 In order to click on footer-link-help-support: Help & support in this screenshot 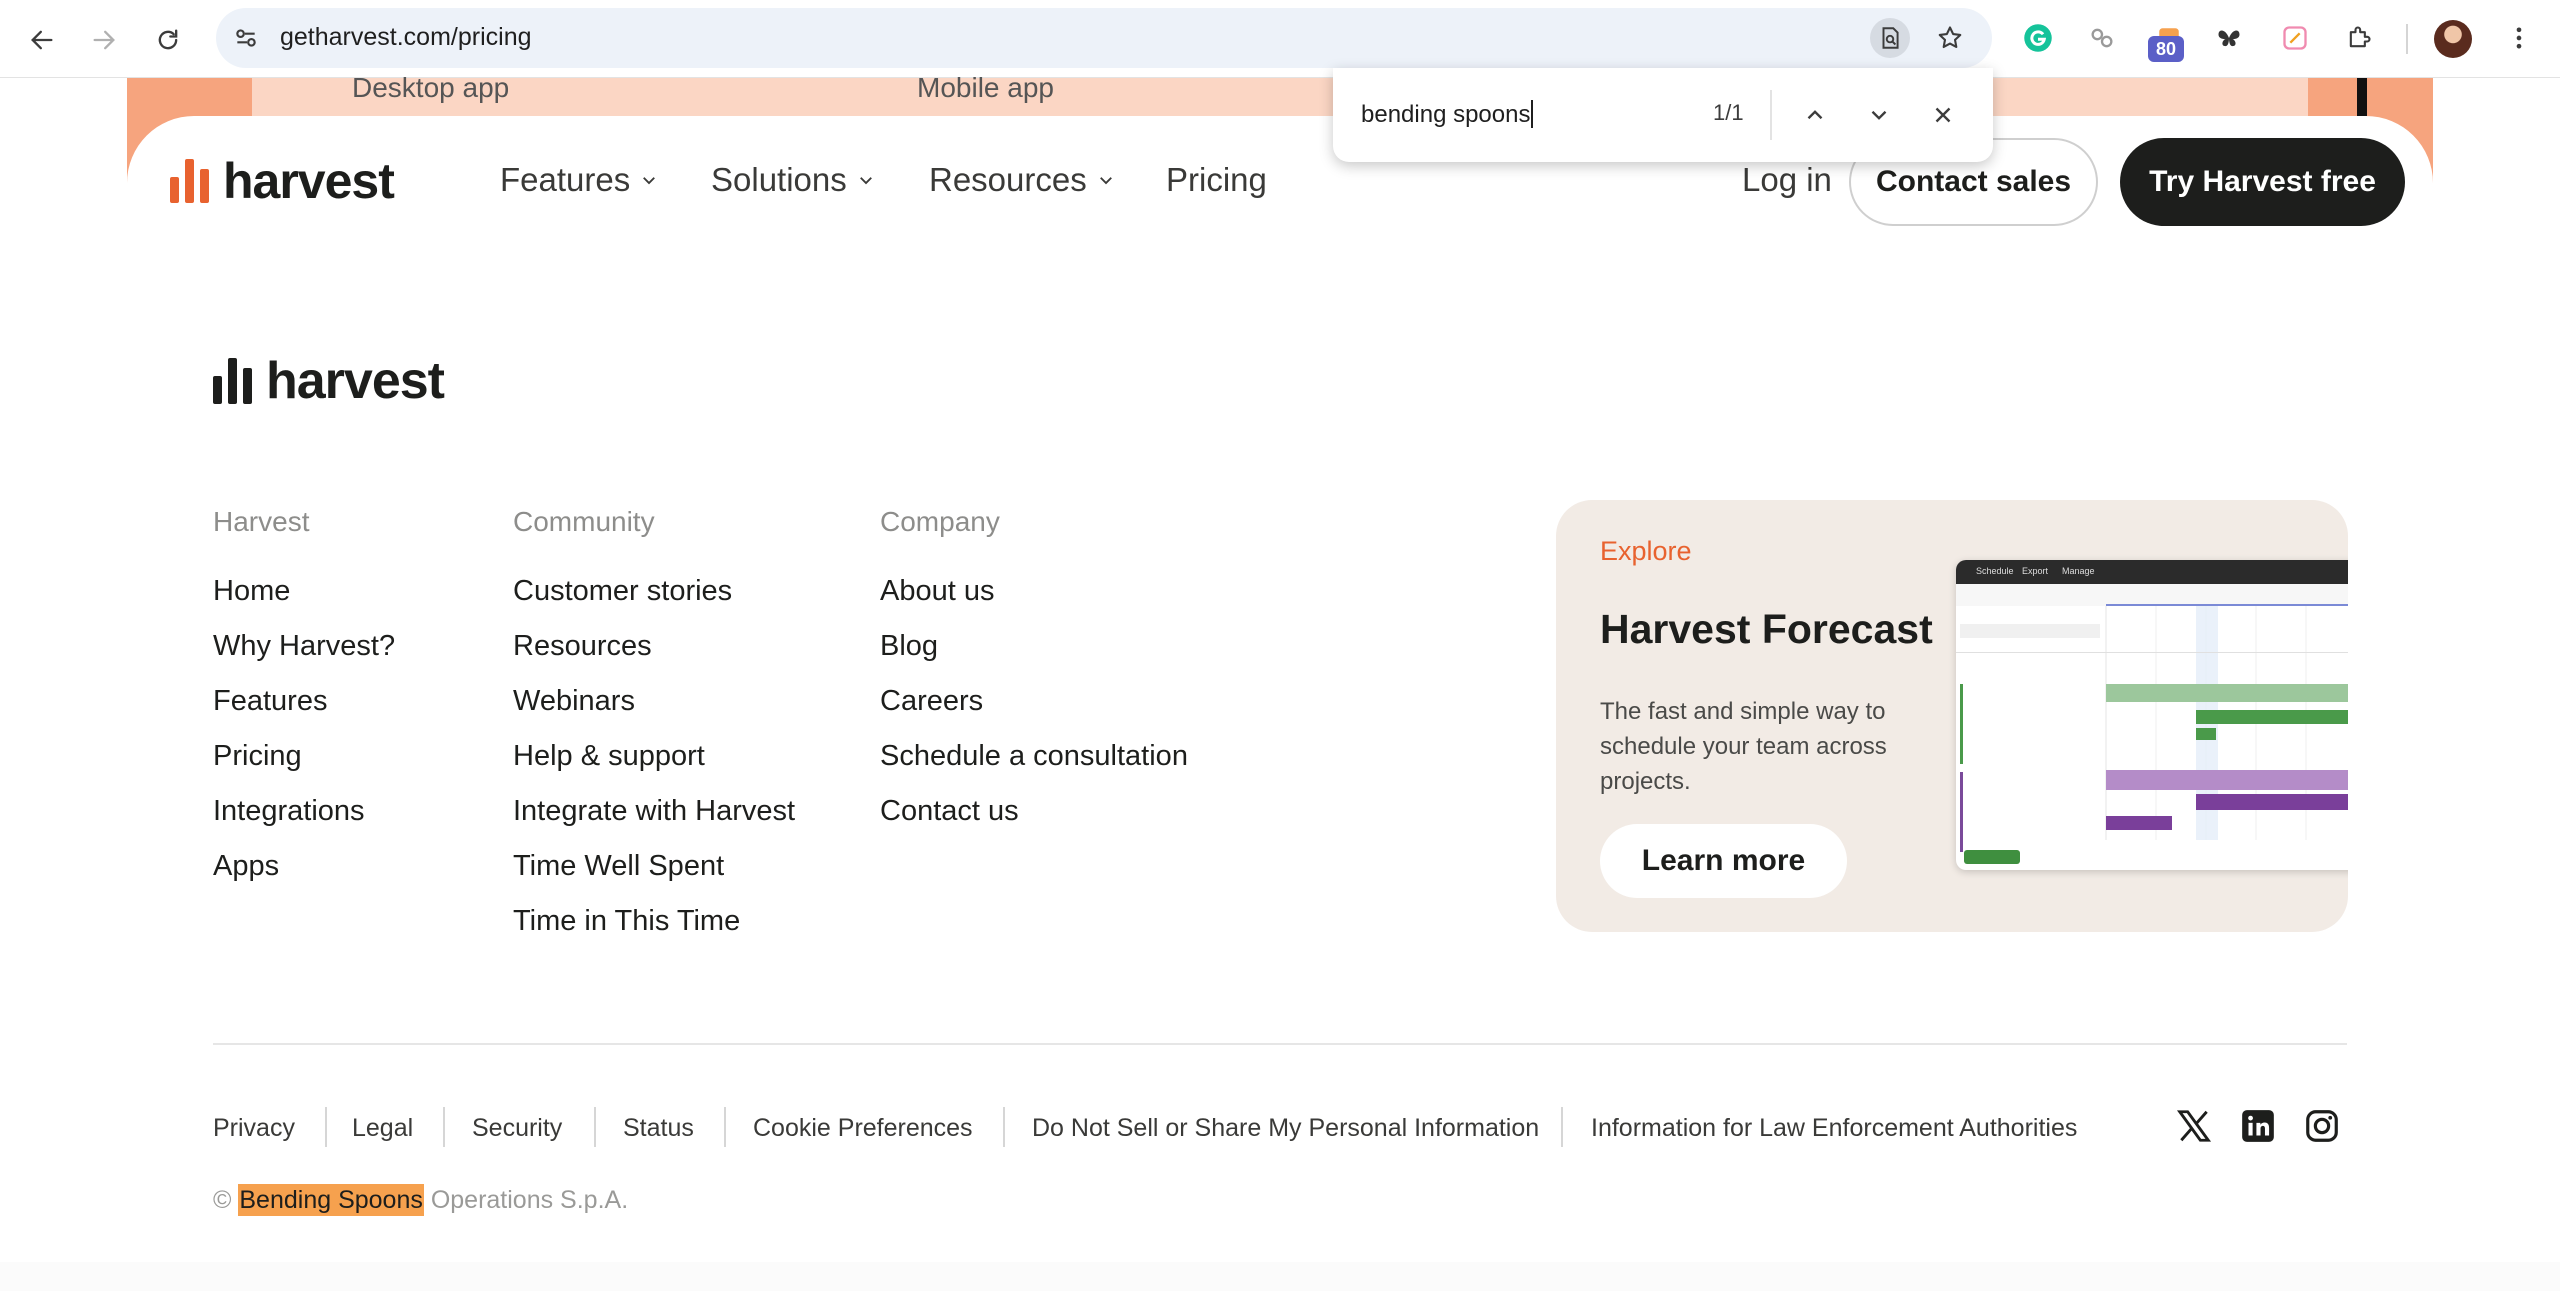, I will do `click(609, 756)`.